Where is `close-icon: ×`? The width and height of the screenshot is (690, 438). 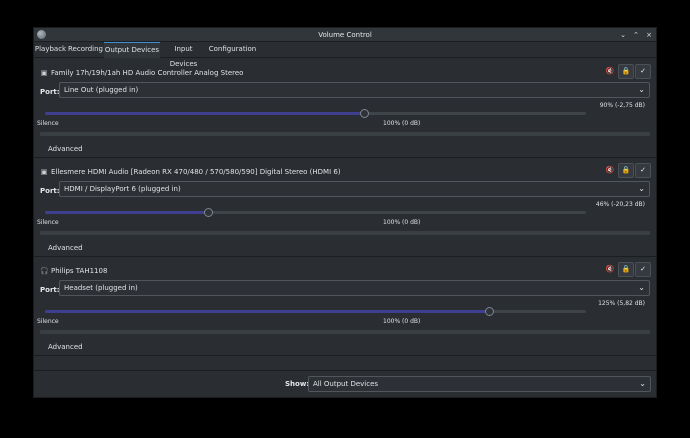
close-icon: × is located at coordinates (649, 35).